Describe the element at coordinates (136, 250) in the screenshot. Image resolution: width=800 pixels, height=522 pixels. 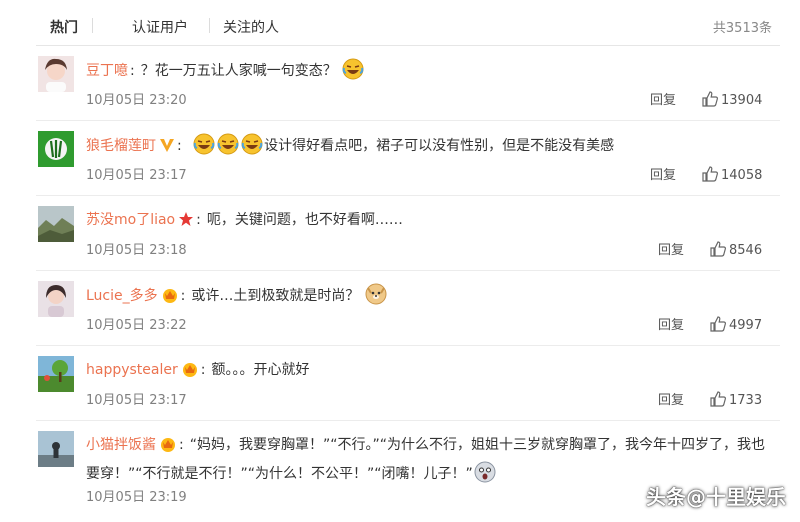
I see `comment-time: 10月05日 23:18` at that location.